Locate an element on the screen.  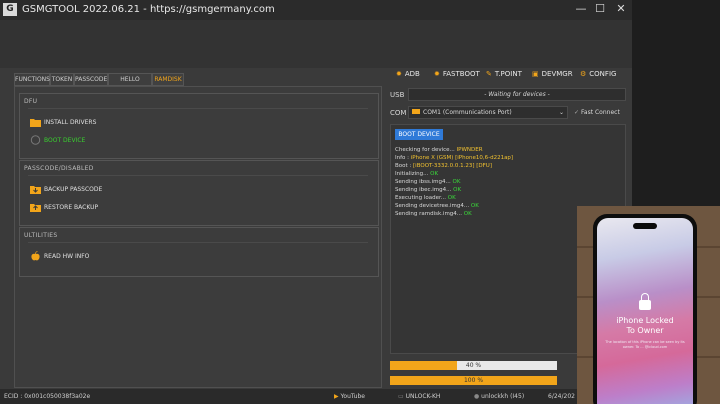
tpoint-button: ✎ T.POINT is located at coordinates (504, 74).